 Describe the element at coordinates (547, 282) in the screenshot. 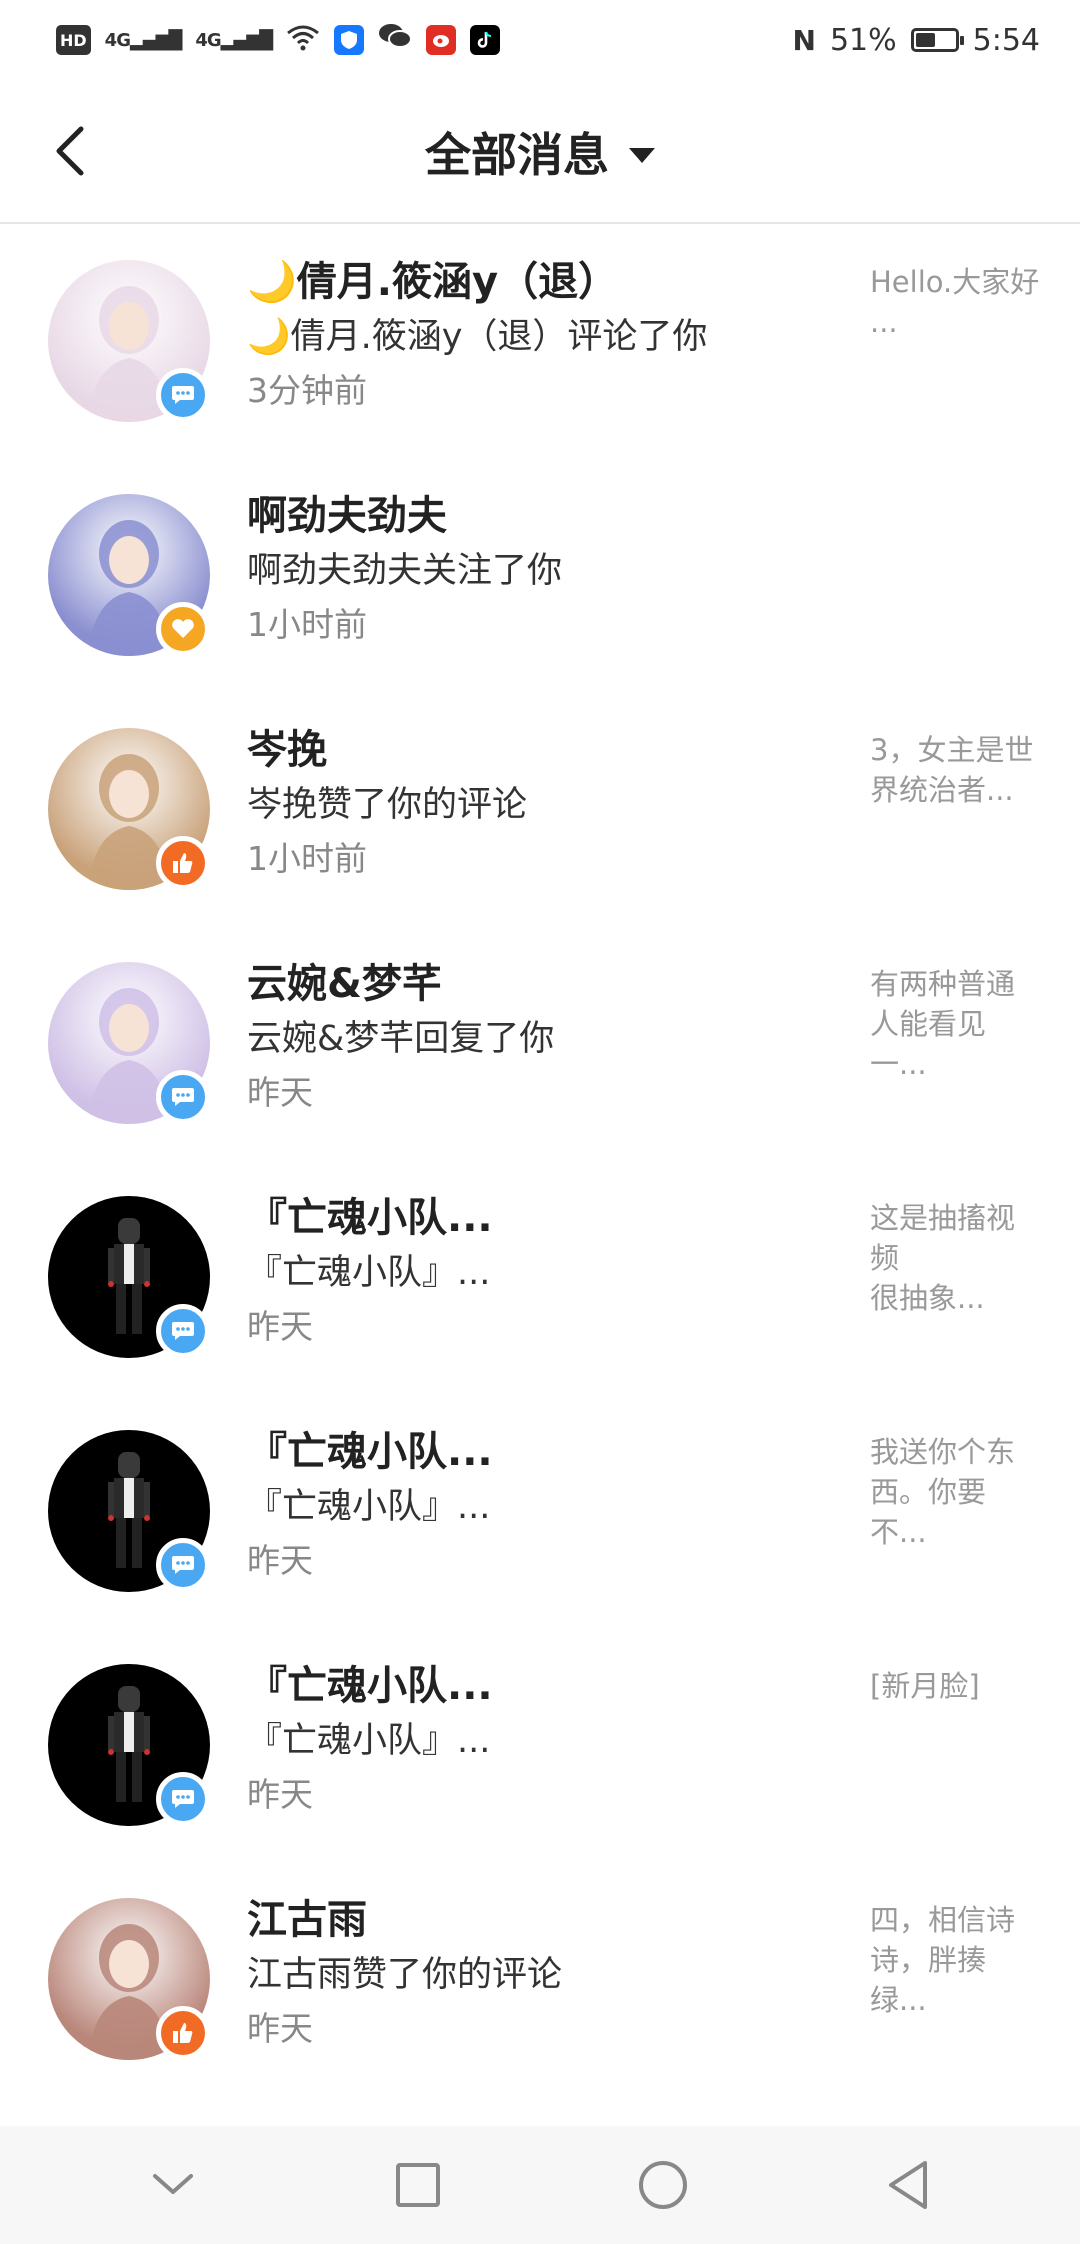

I see `message-sender-name: 🌙倩月.筱涵y（退）` at that location.